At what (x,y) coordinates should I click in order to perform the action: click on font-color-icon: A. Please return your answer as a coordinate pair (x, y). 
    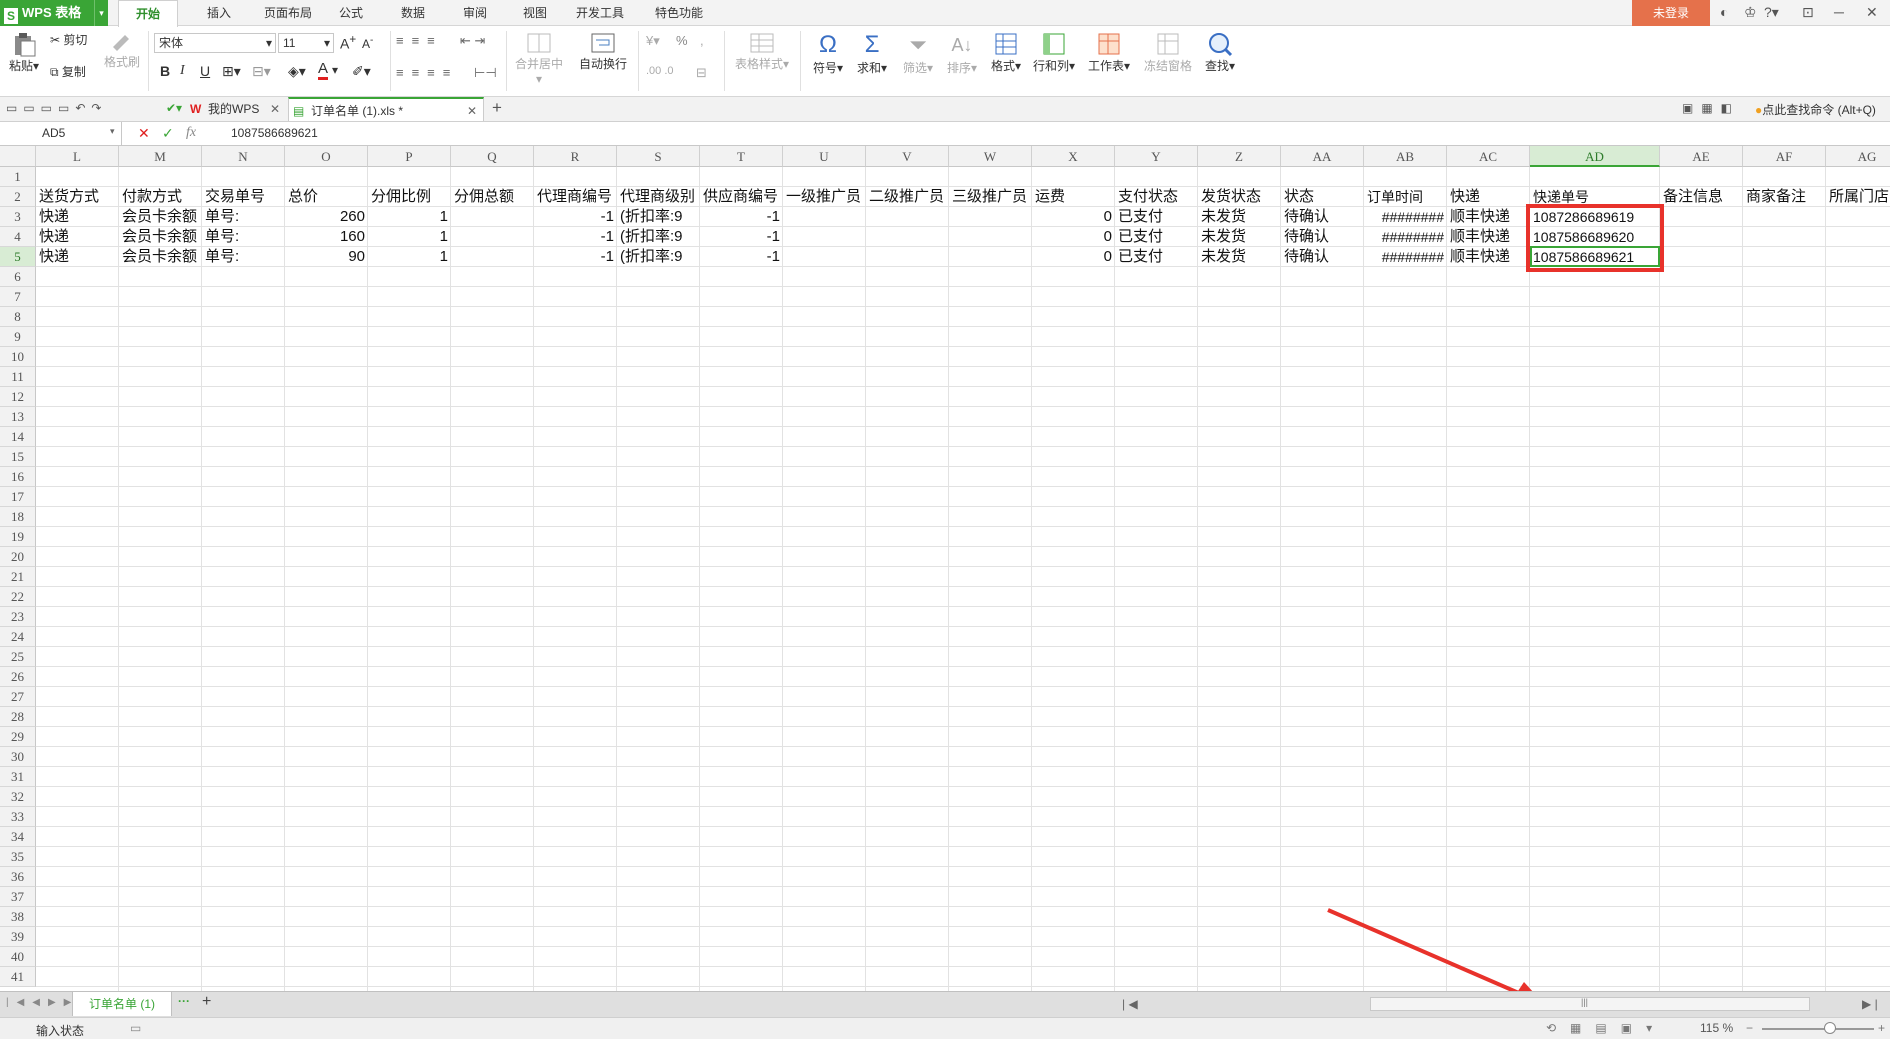
    Looking at the image, I should click on (323, 70).